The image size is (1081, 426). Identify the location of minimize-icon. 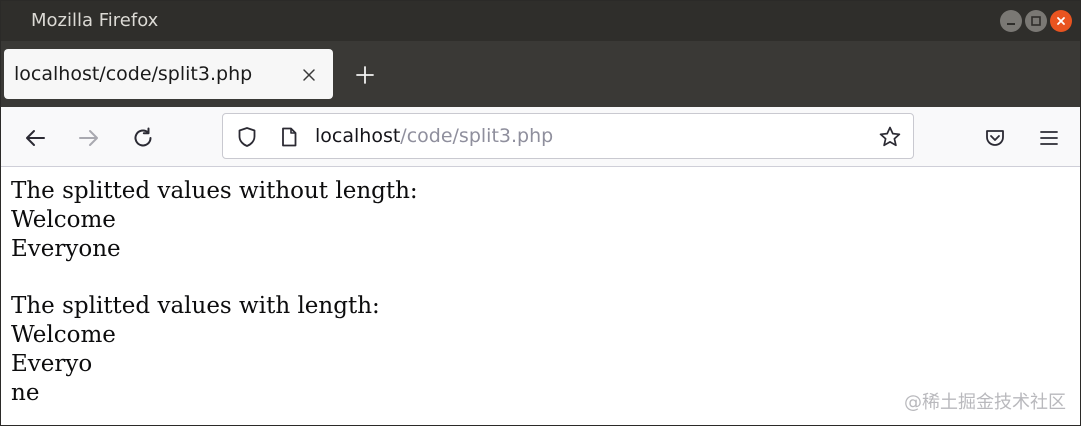
(1011, 24).